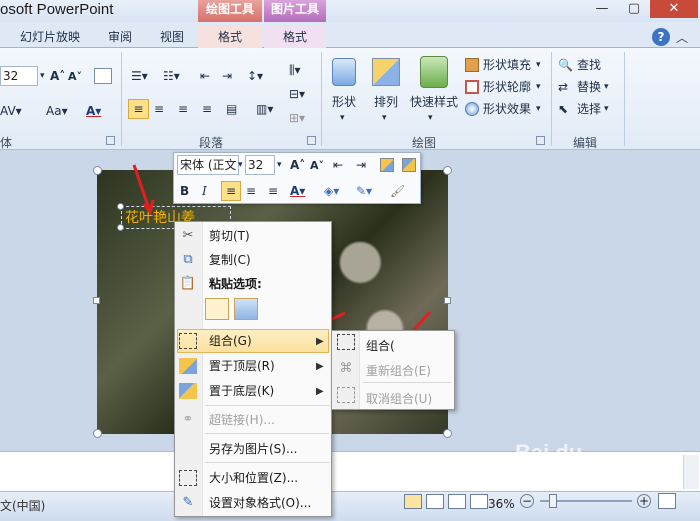  Describe the element at coordinates (398, 371) in the screenshot. I see `submenu-regroup: 重新组合(E)` at that location.